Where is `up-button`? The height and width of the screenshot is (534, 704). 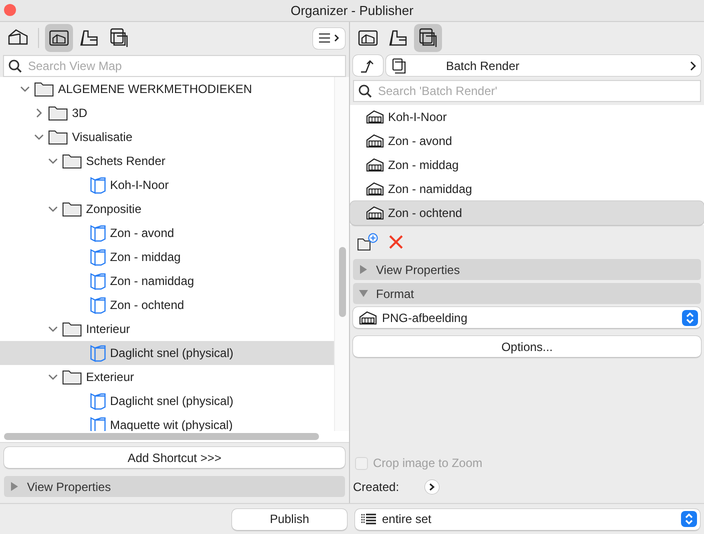 up-button is located at coordinates (368, 65).